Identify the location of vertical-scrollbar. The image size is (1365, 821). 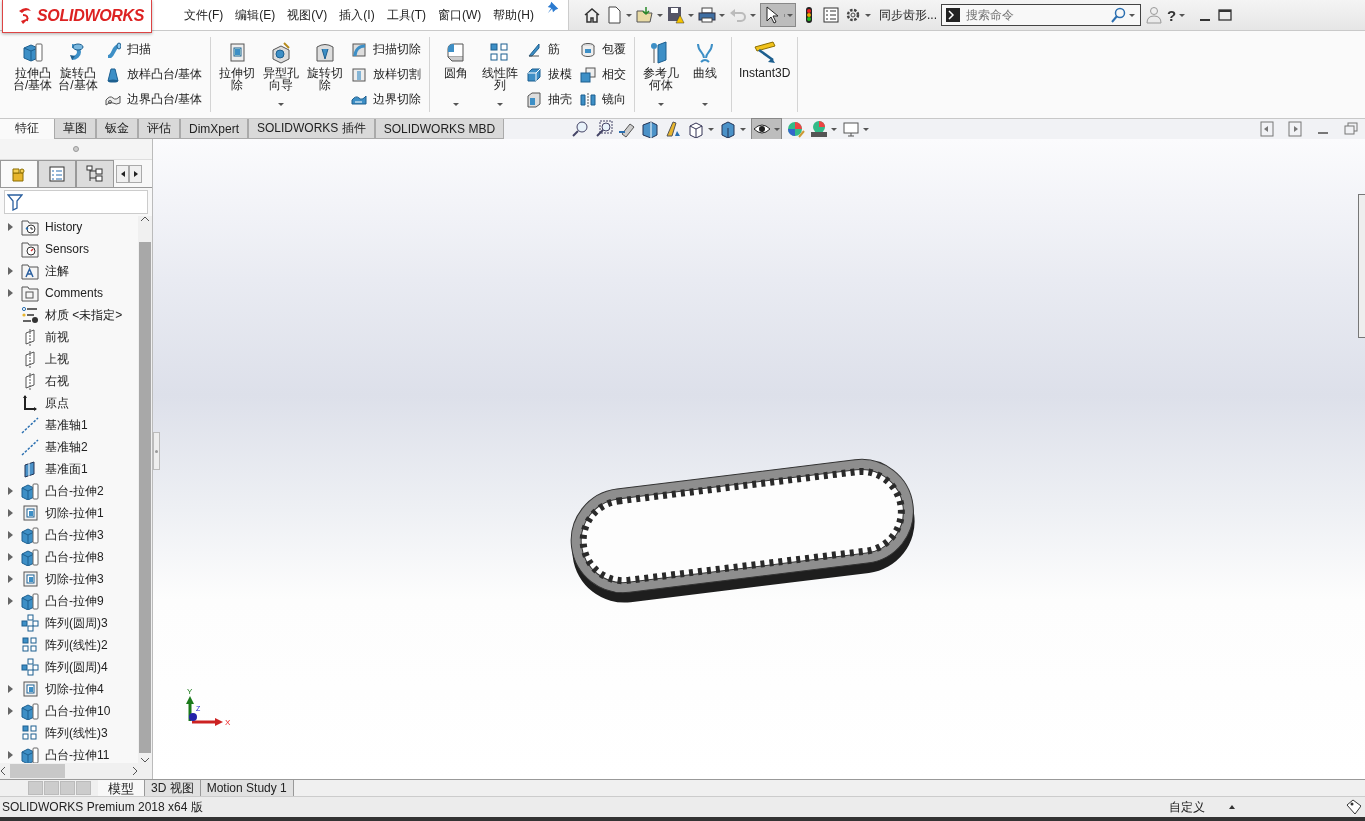
(145, 489).